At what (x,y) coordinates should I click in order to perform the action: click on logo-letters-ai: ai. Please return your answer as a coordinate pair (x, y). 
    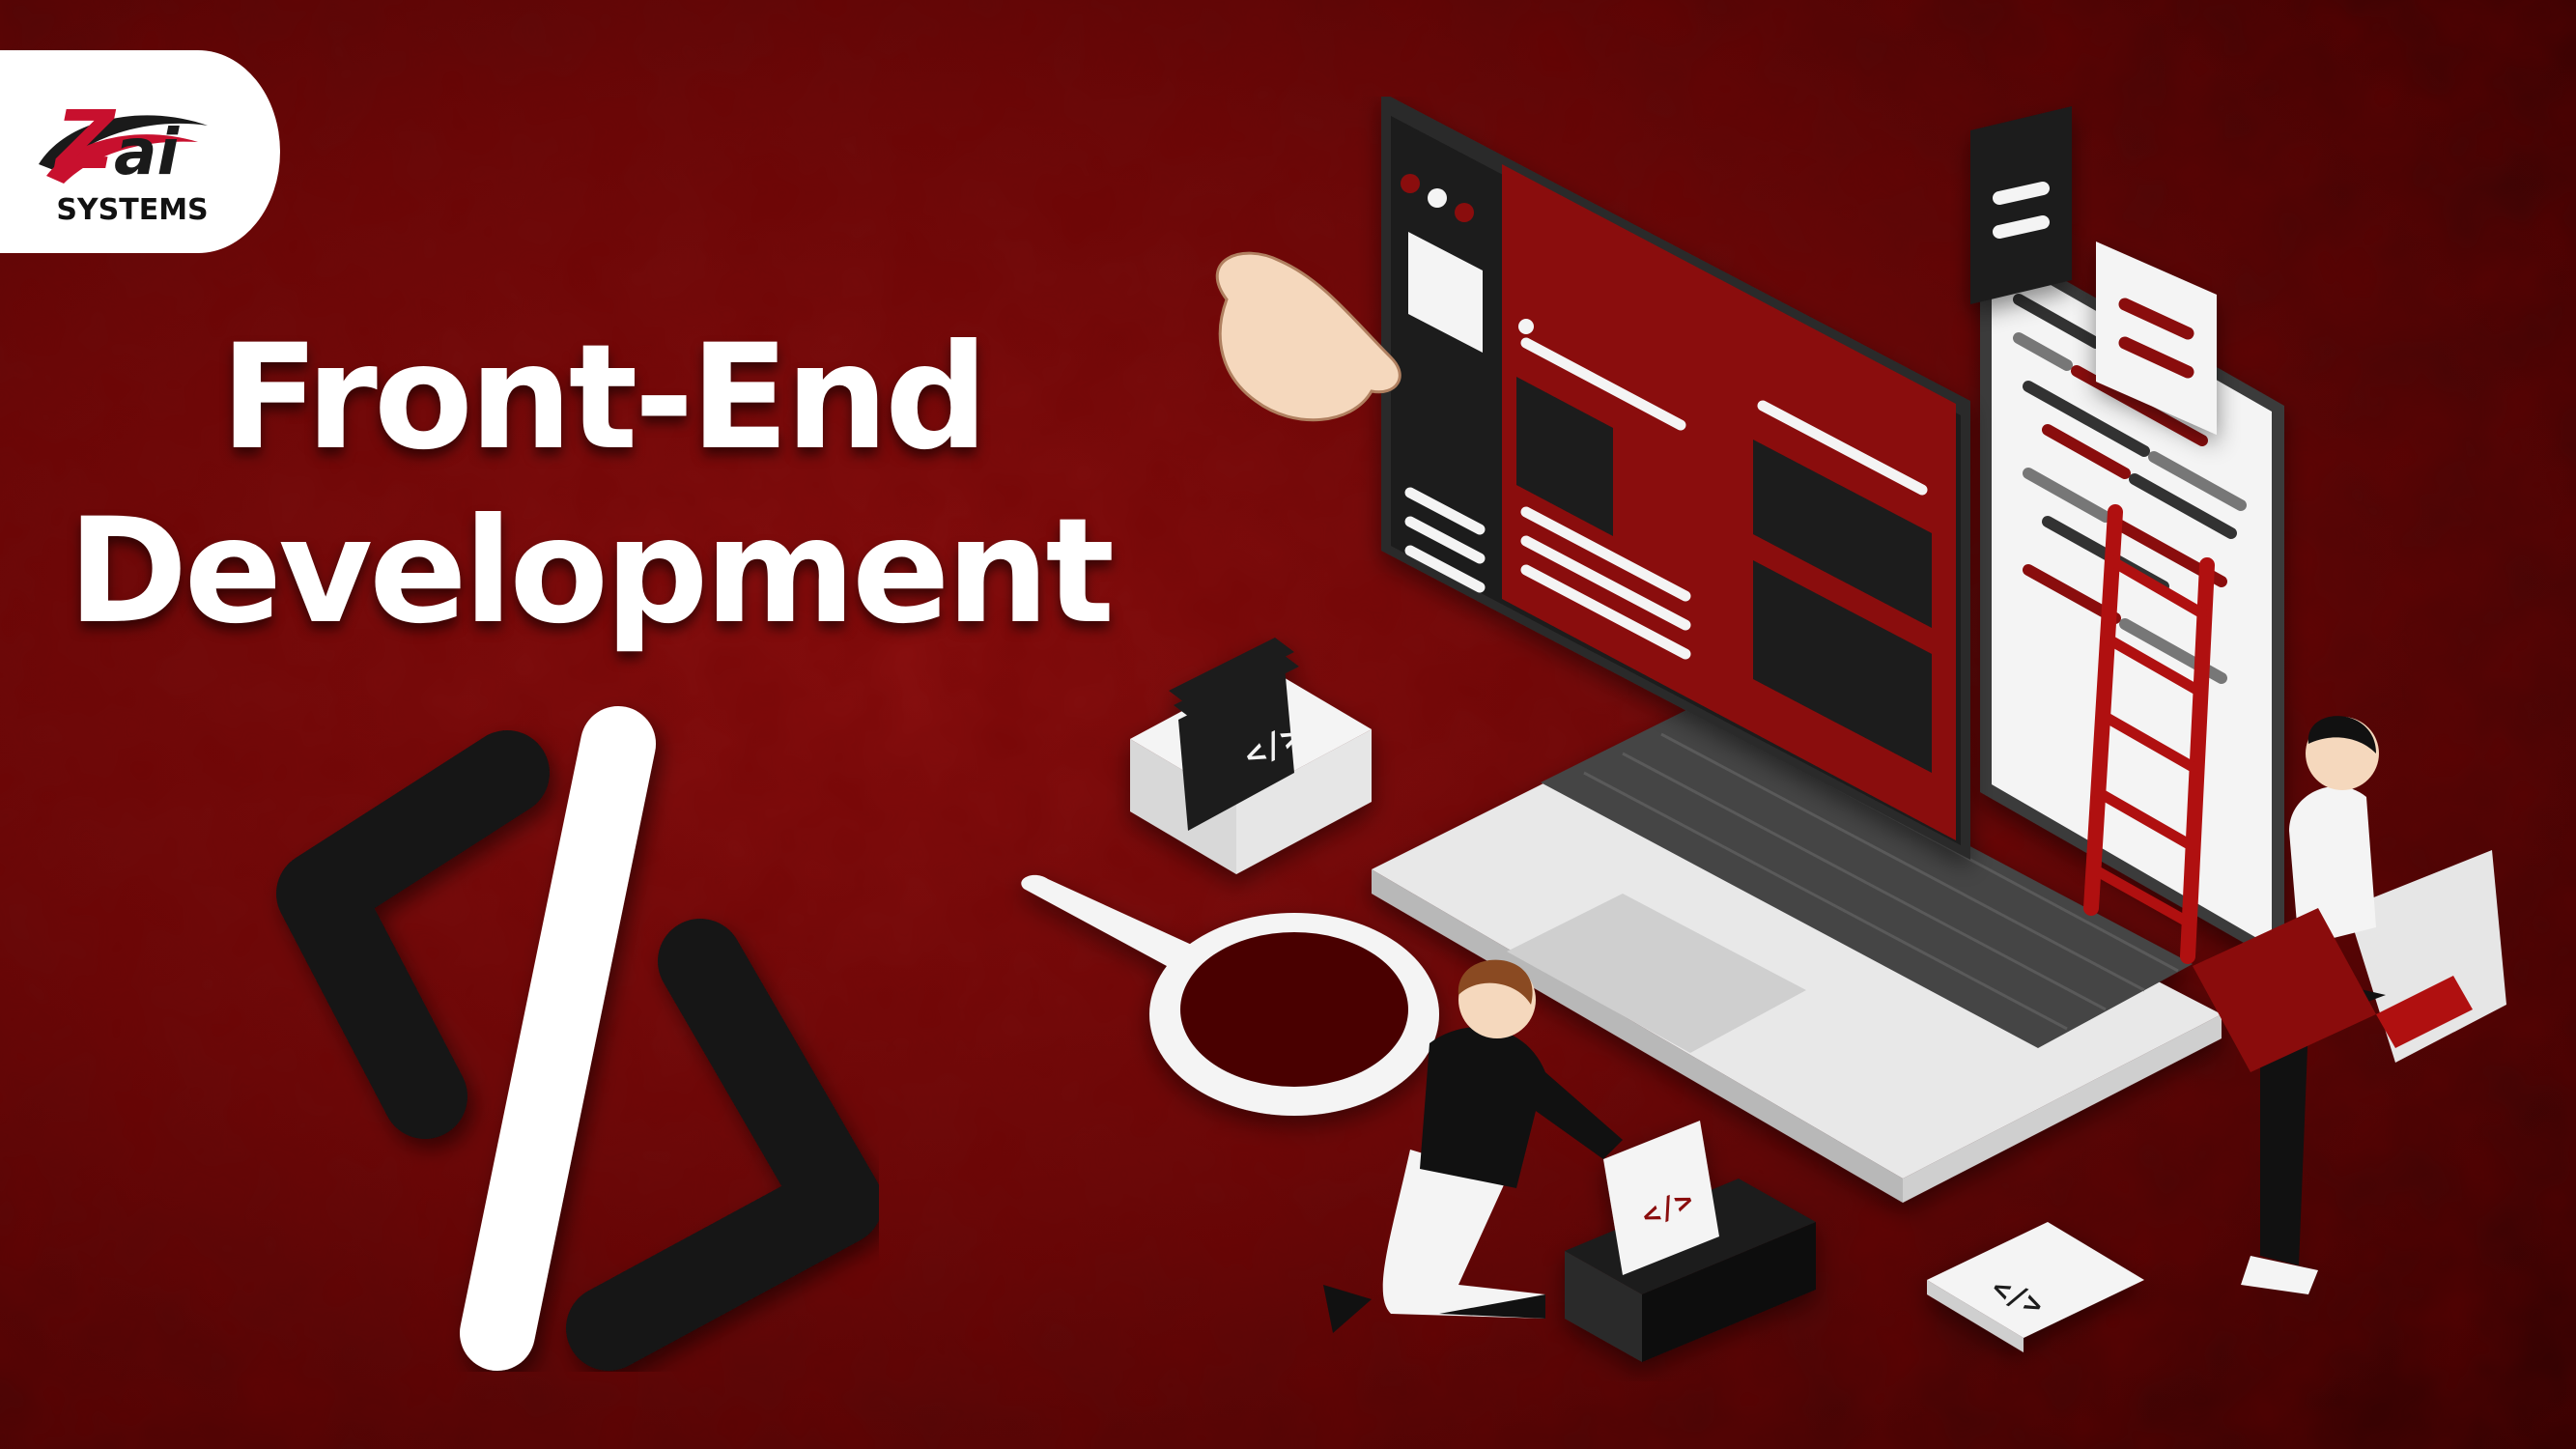
    Looking at the image, I should click on (147, 152).